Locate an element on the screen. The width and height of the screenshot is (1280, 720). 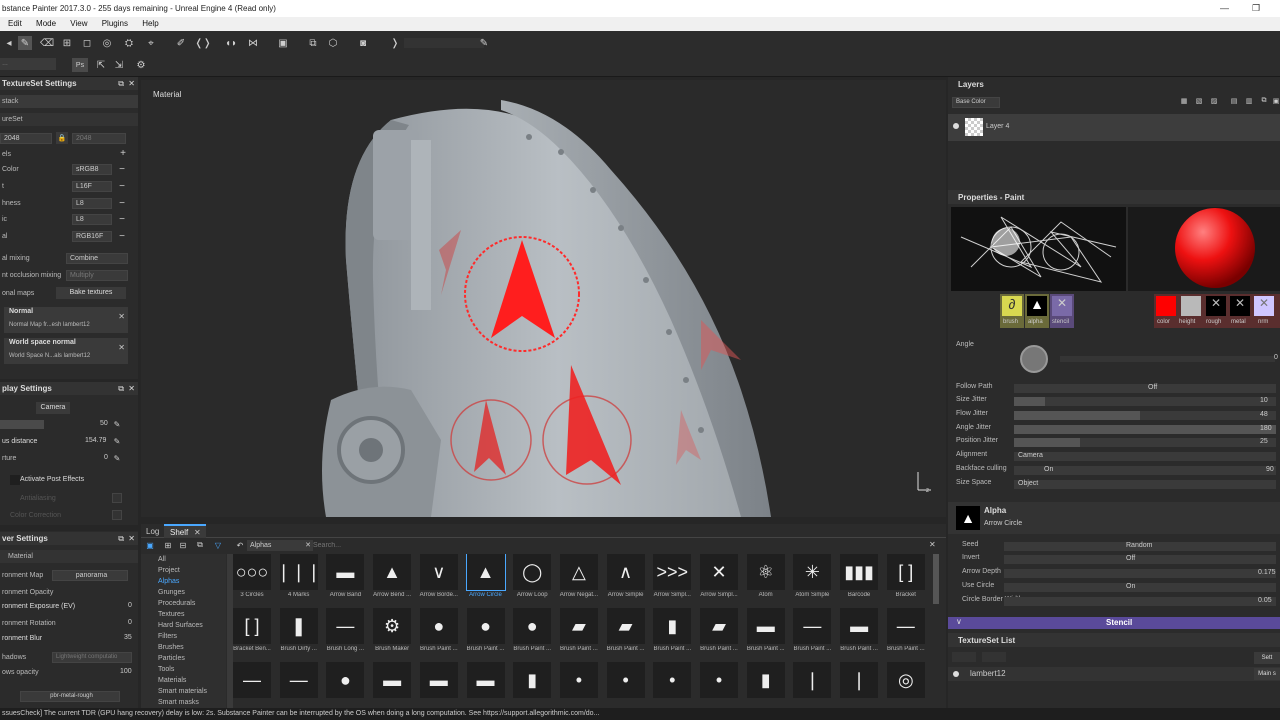
pen-icon: ✎ is located at coordinates (484, 43).